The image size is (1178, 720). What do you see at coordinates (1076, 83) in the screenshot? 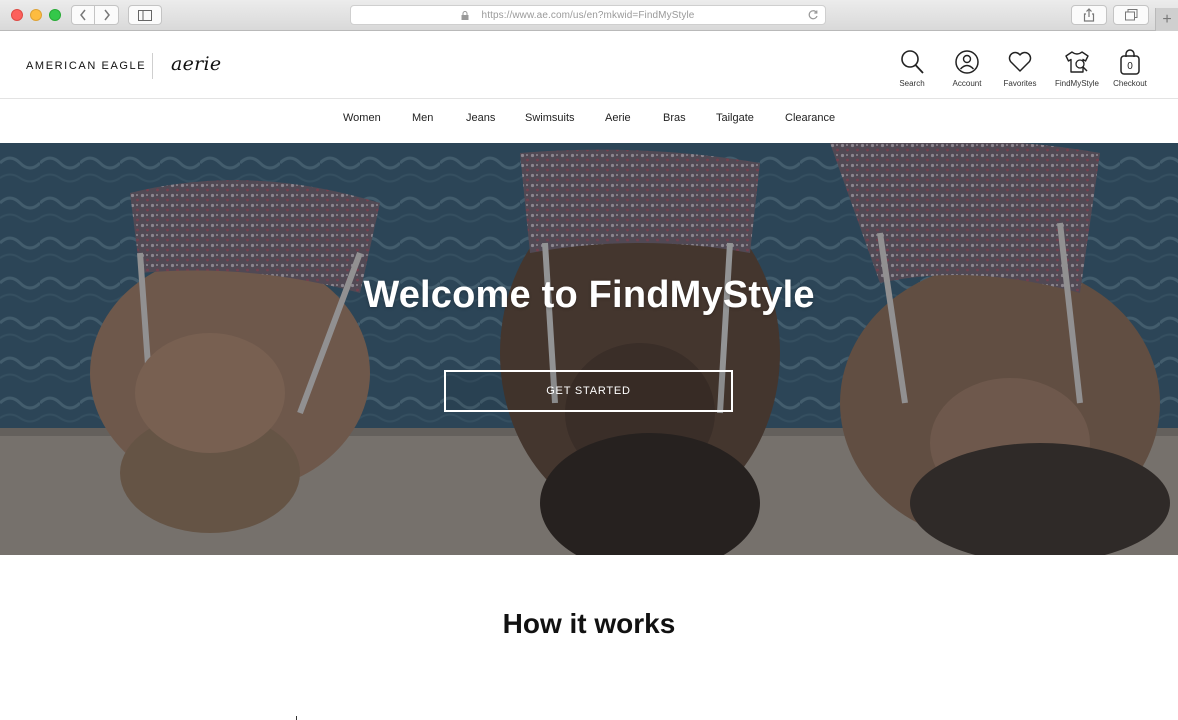
I see `findmystyle-label: FindMyStyle` at bounding box center [1076, 83].